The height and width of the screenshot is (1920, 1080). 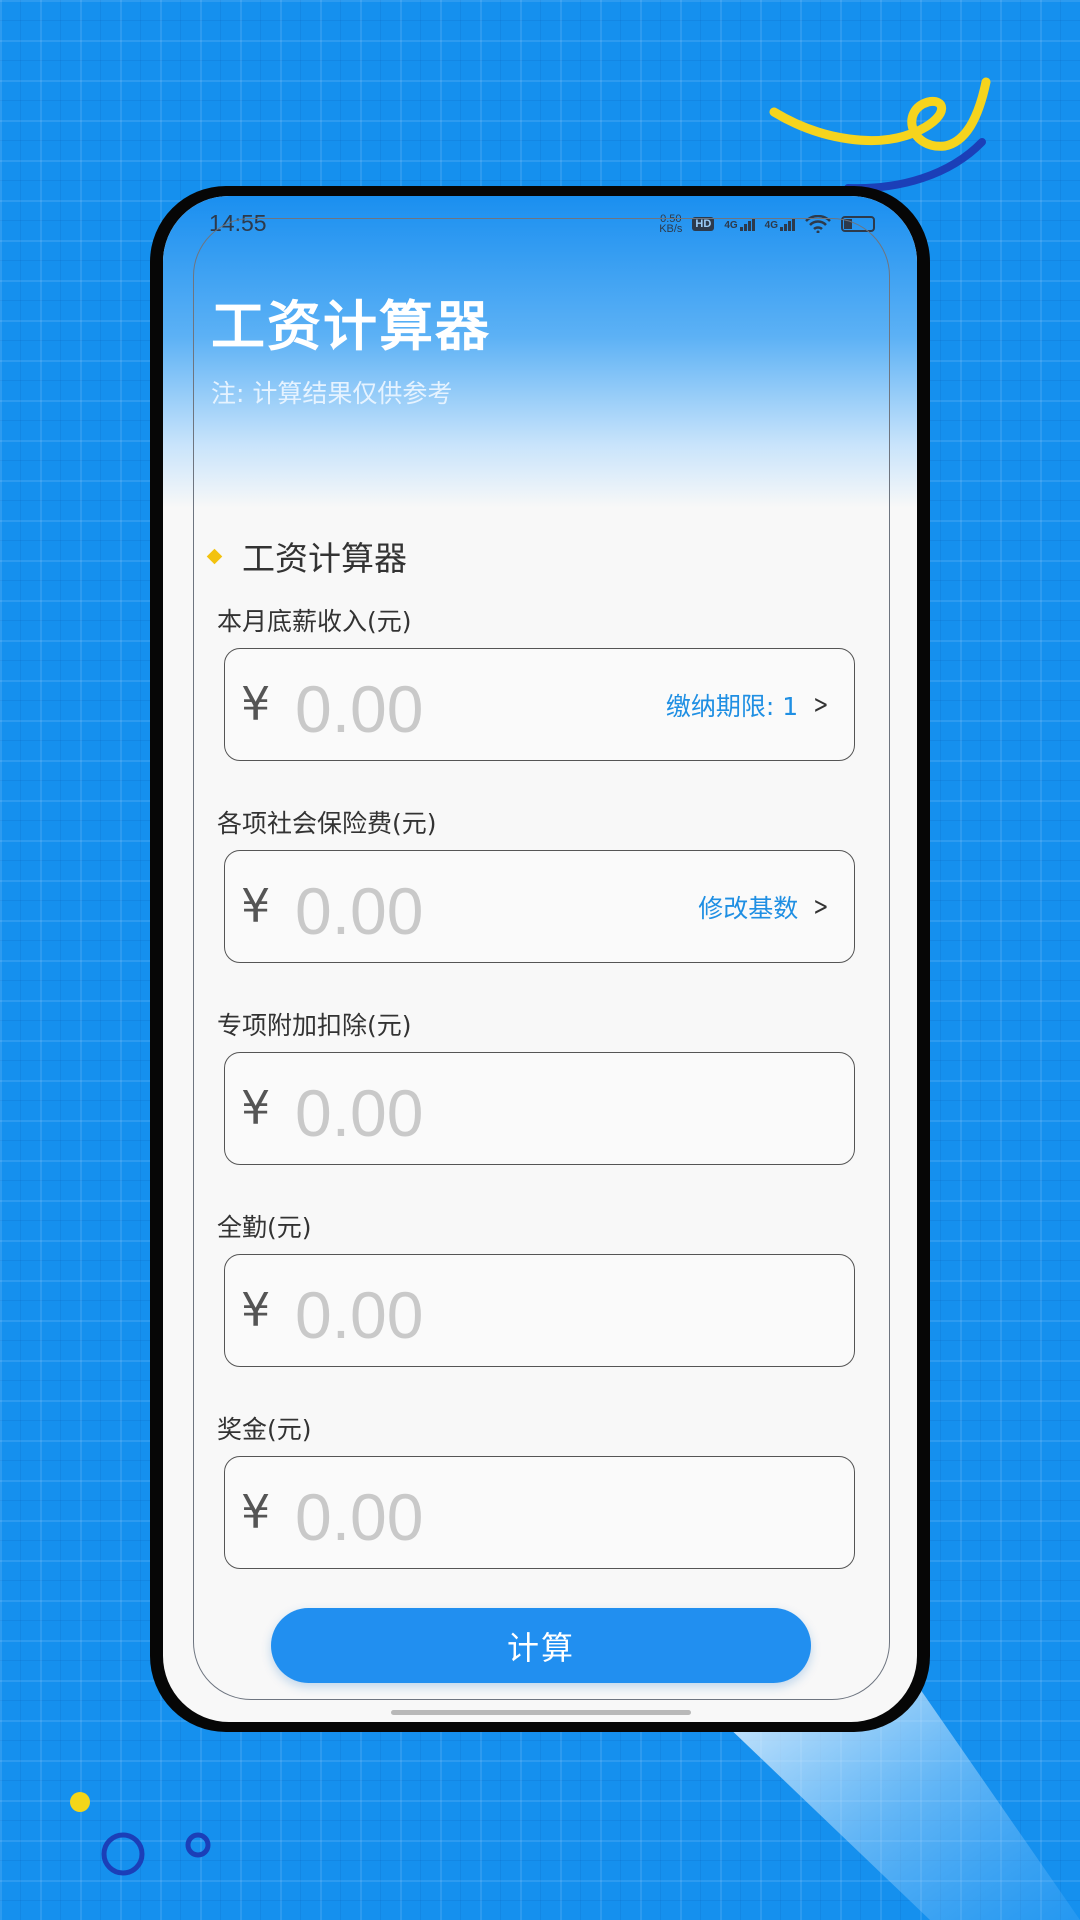 What do you see at coordinates (214, 556) in the screenshot?
I see `diamond-bullet-icon` at bounding box center [214, 556].